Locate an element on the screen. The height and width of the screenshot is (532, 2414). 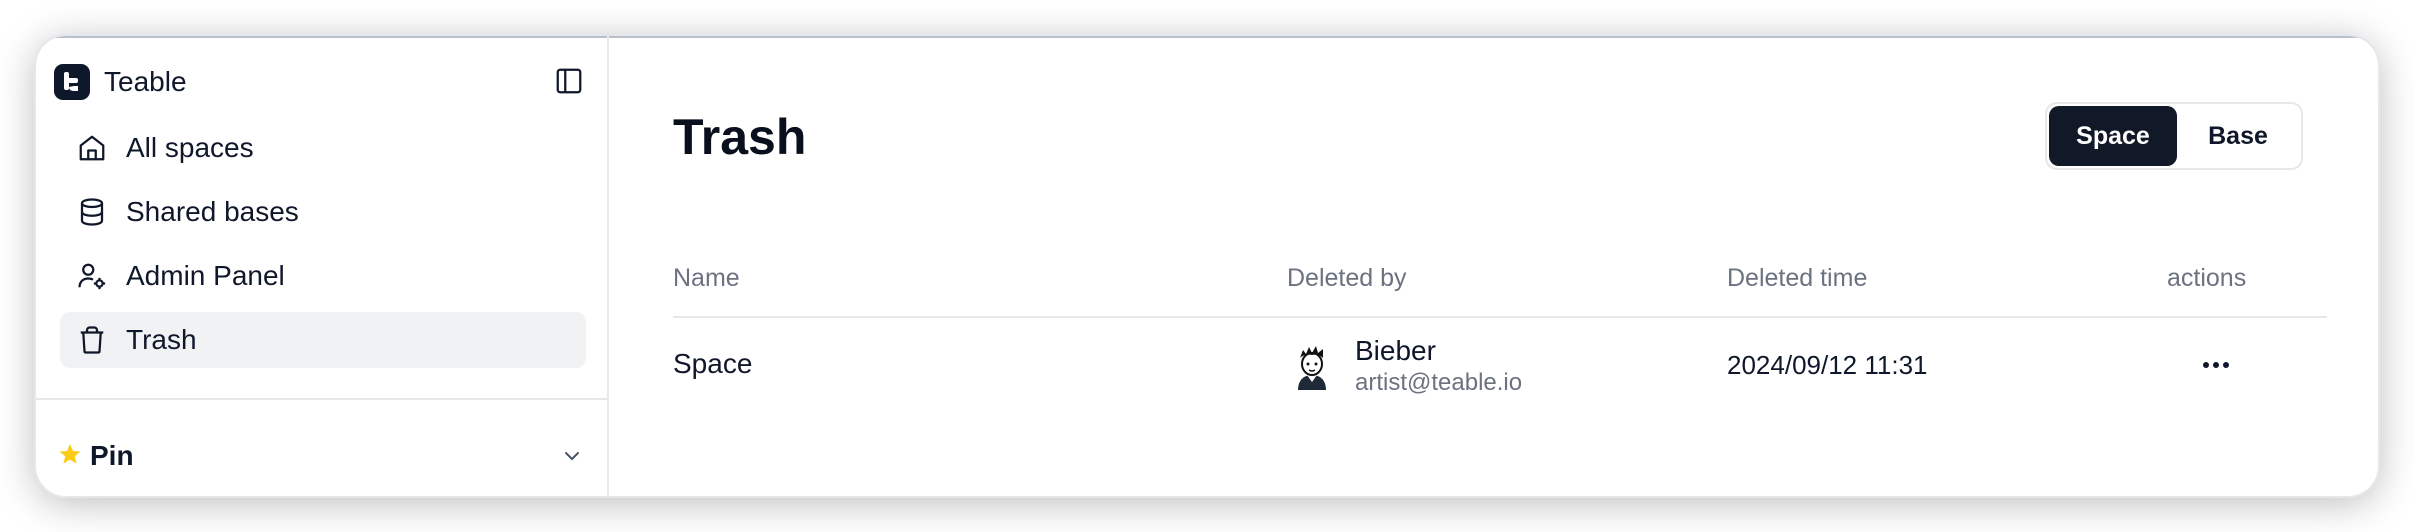
database-icon is located at coordinates (92, 212).